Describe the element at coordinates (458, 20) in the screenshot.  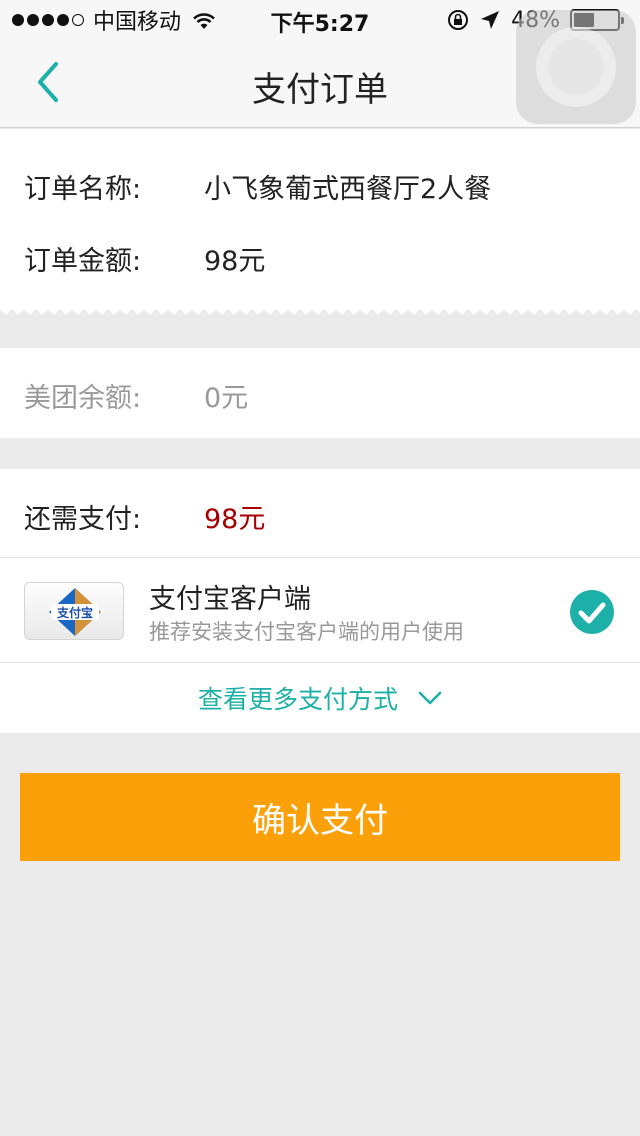
I see `rotation-lock-icon` at that location.